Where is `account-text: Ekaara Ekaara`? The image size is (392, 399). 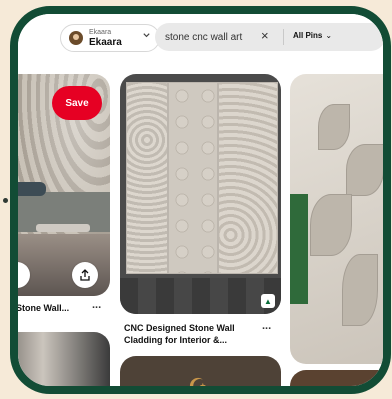
account-text: Ekaara Ekaara is located at coordinates (105, 38).